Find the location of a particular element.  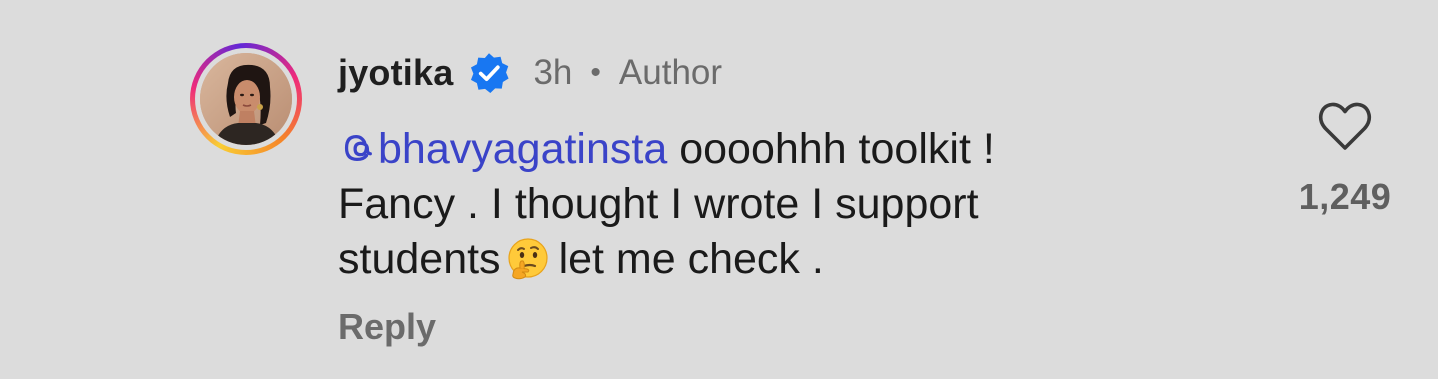

comment-line-3: students let me check . is located at coordinates (768, 259).